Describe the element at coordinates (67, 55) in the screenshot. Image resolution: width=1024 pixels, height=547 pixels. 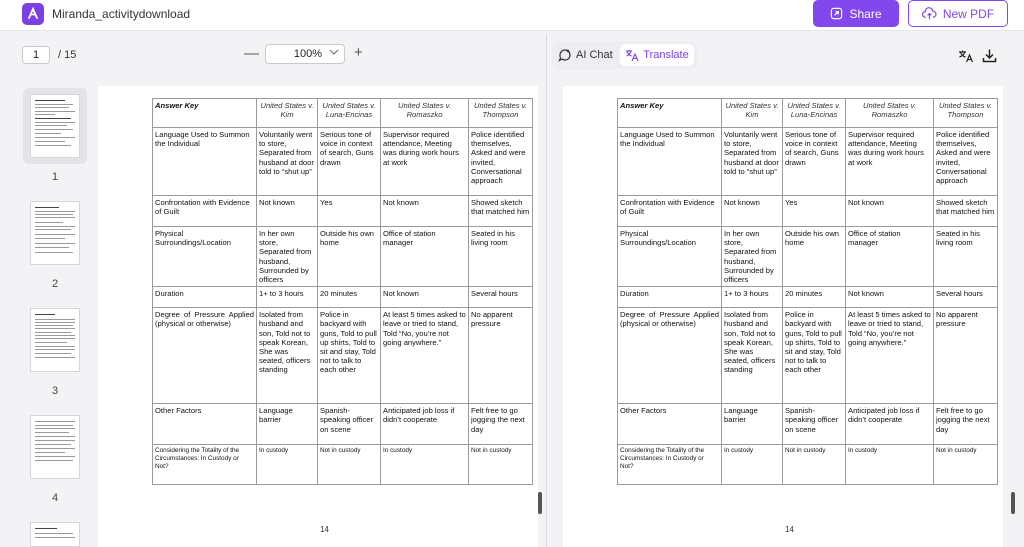
I see `page-total: / 15` at that location.